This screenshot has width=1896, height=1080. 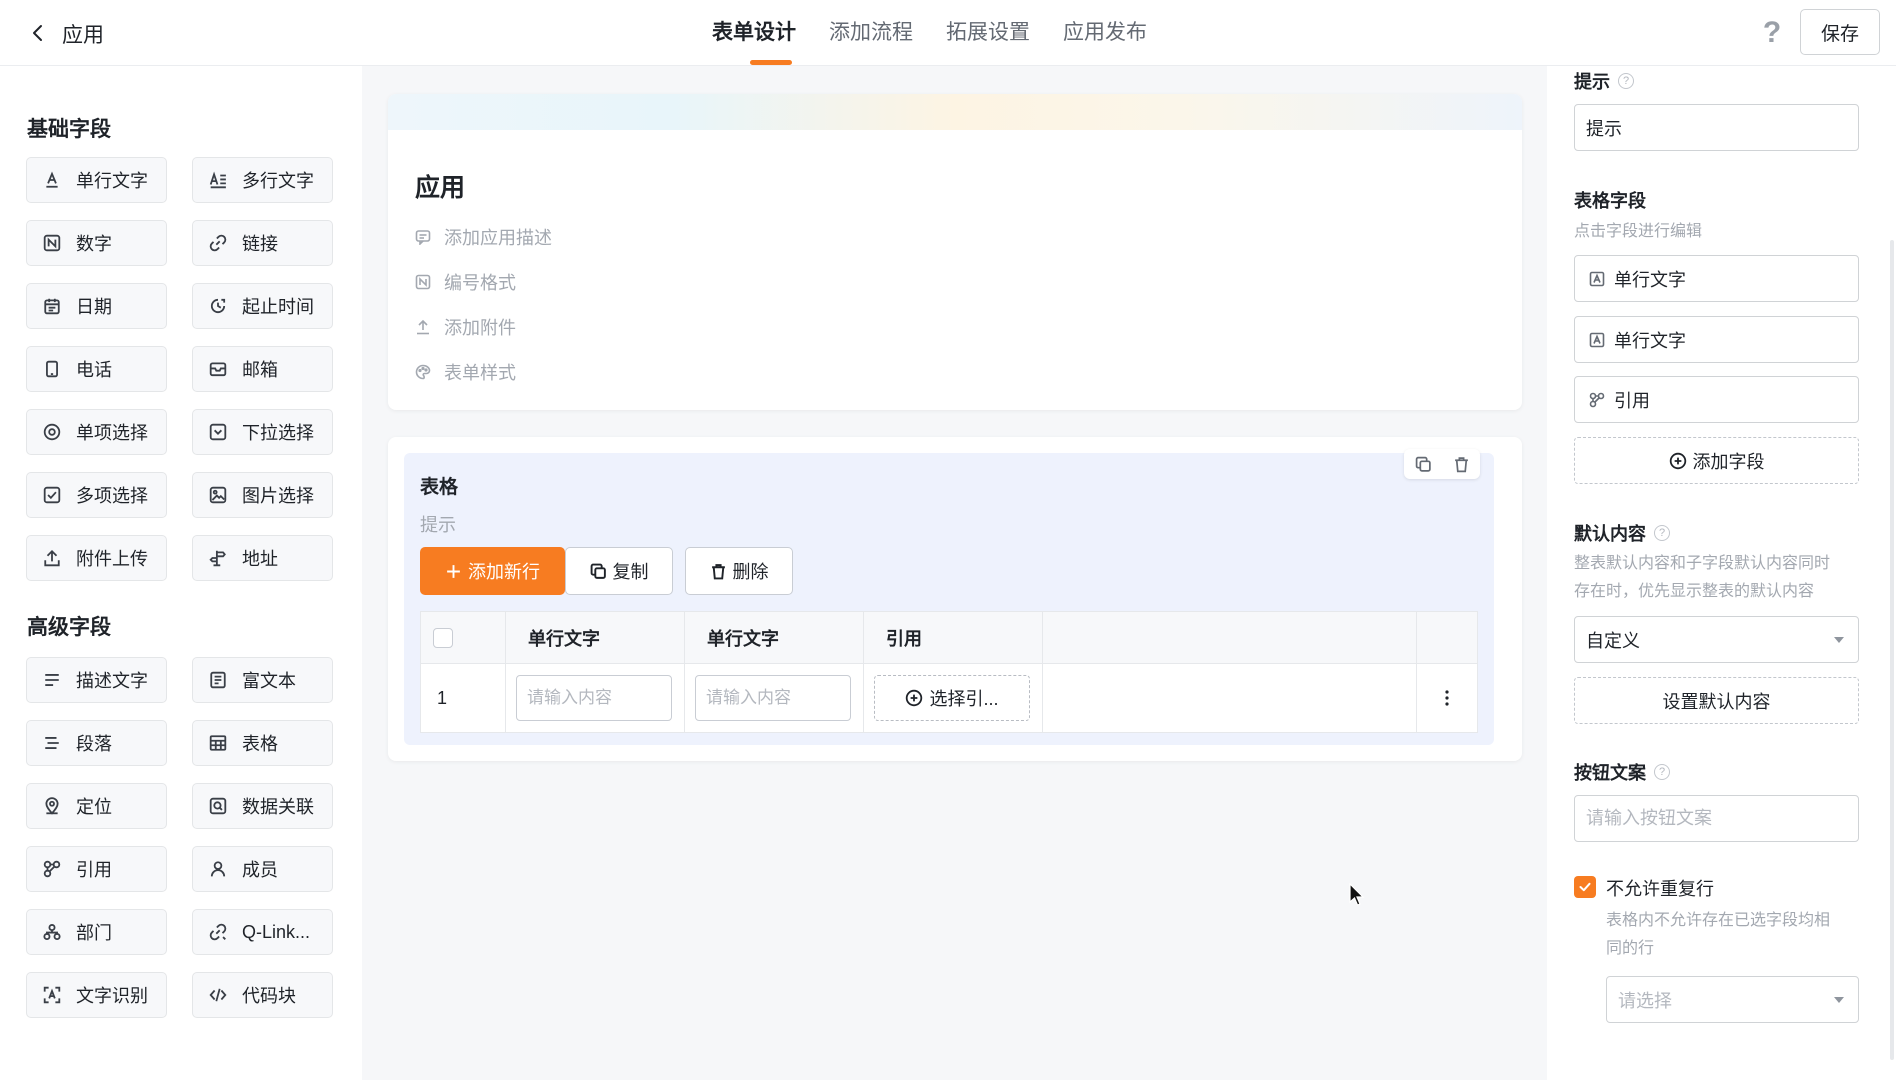 What do you see at coordinates (1230, 698) in the screenshot?
I see `empty-row-cell` at bounding box center [1230, 698].